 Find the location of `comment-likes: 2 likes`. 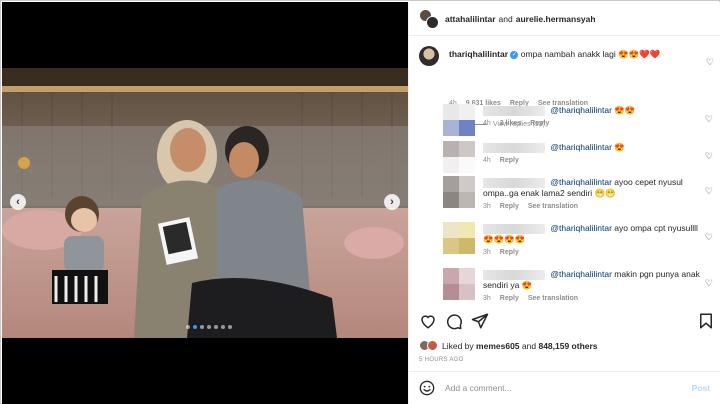

comment-likes: 2 likes is located at coordinates (510, 123).